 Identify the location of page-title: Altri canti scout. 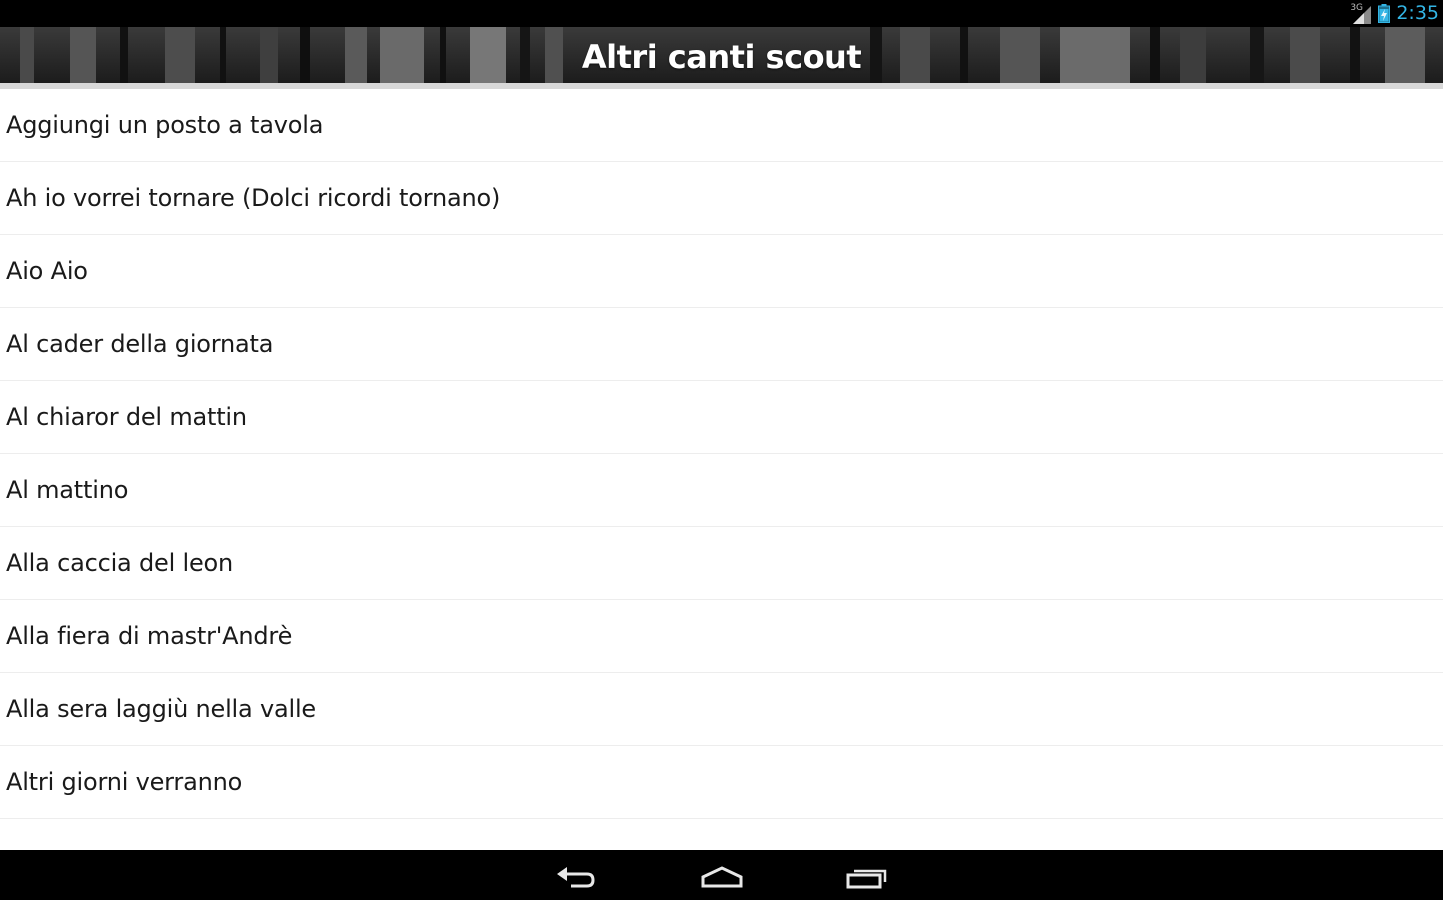
(721, 57).